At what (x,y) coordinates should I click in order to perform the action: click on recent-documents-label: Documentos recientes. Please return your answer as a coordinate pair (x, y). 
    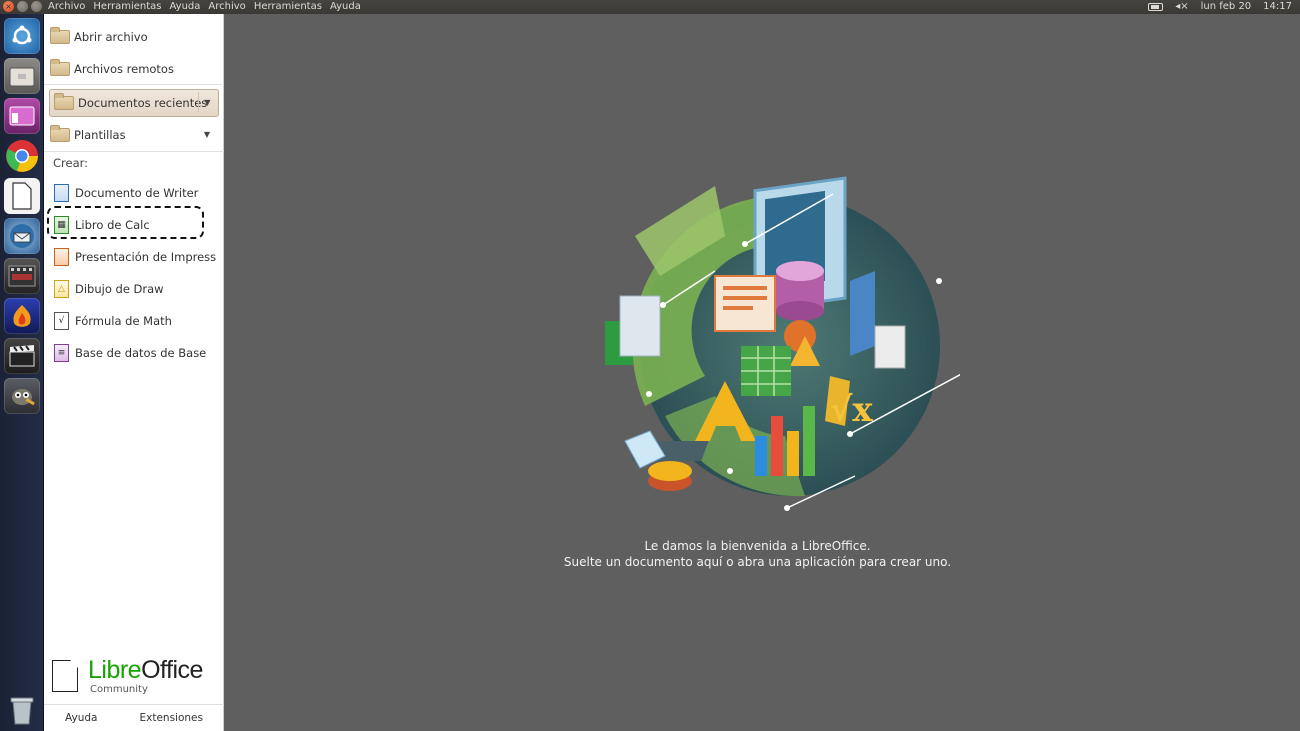
    Looking at the image, I should click on (143, 103).